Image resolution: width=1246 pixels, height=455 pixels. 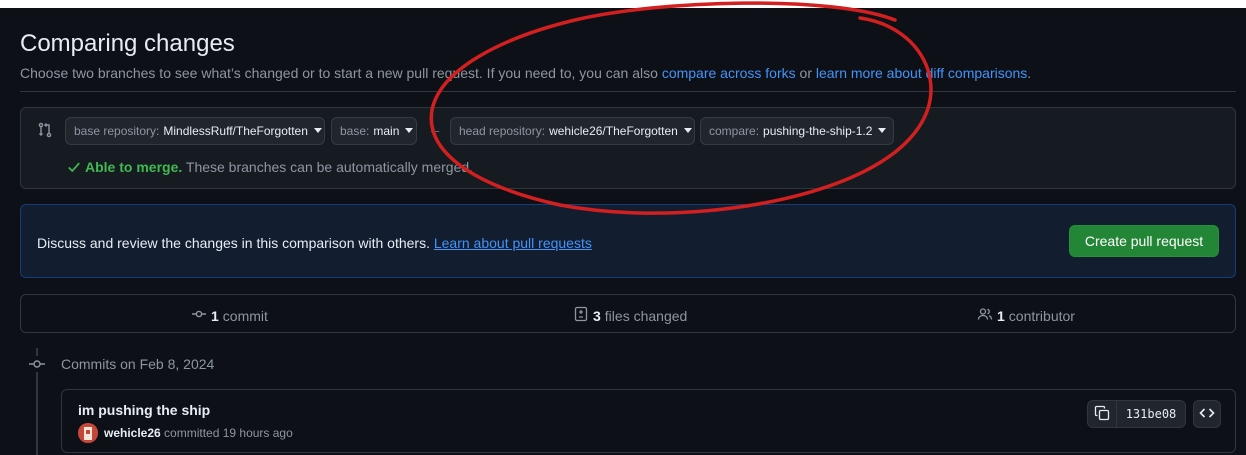 I want to click on head-repository-label: head repository:, so click(x=502, y=131).